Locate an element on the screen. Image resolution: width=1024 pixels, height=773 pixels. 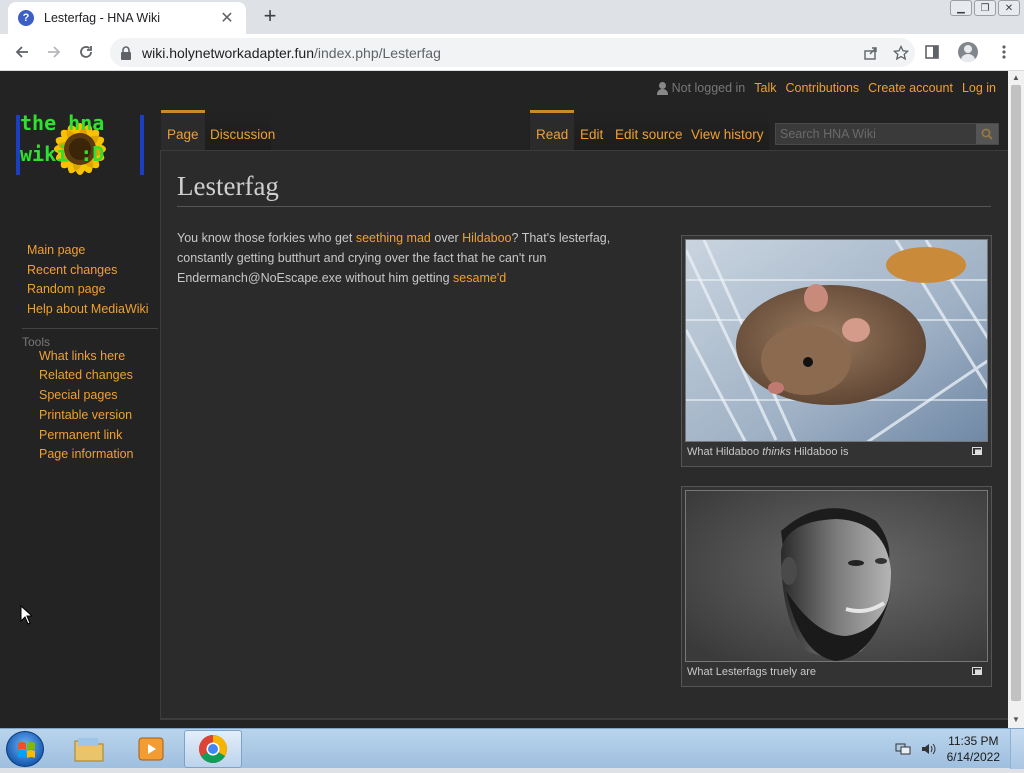
figure-caption: What Hildaboo thinks Hildaboo is is located at coordinates (836, 452).